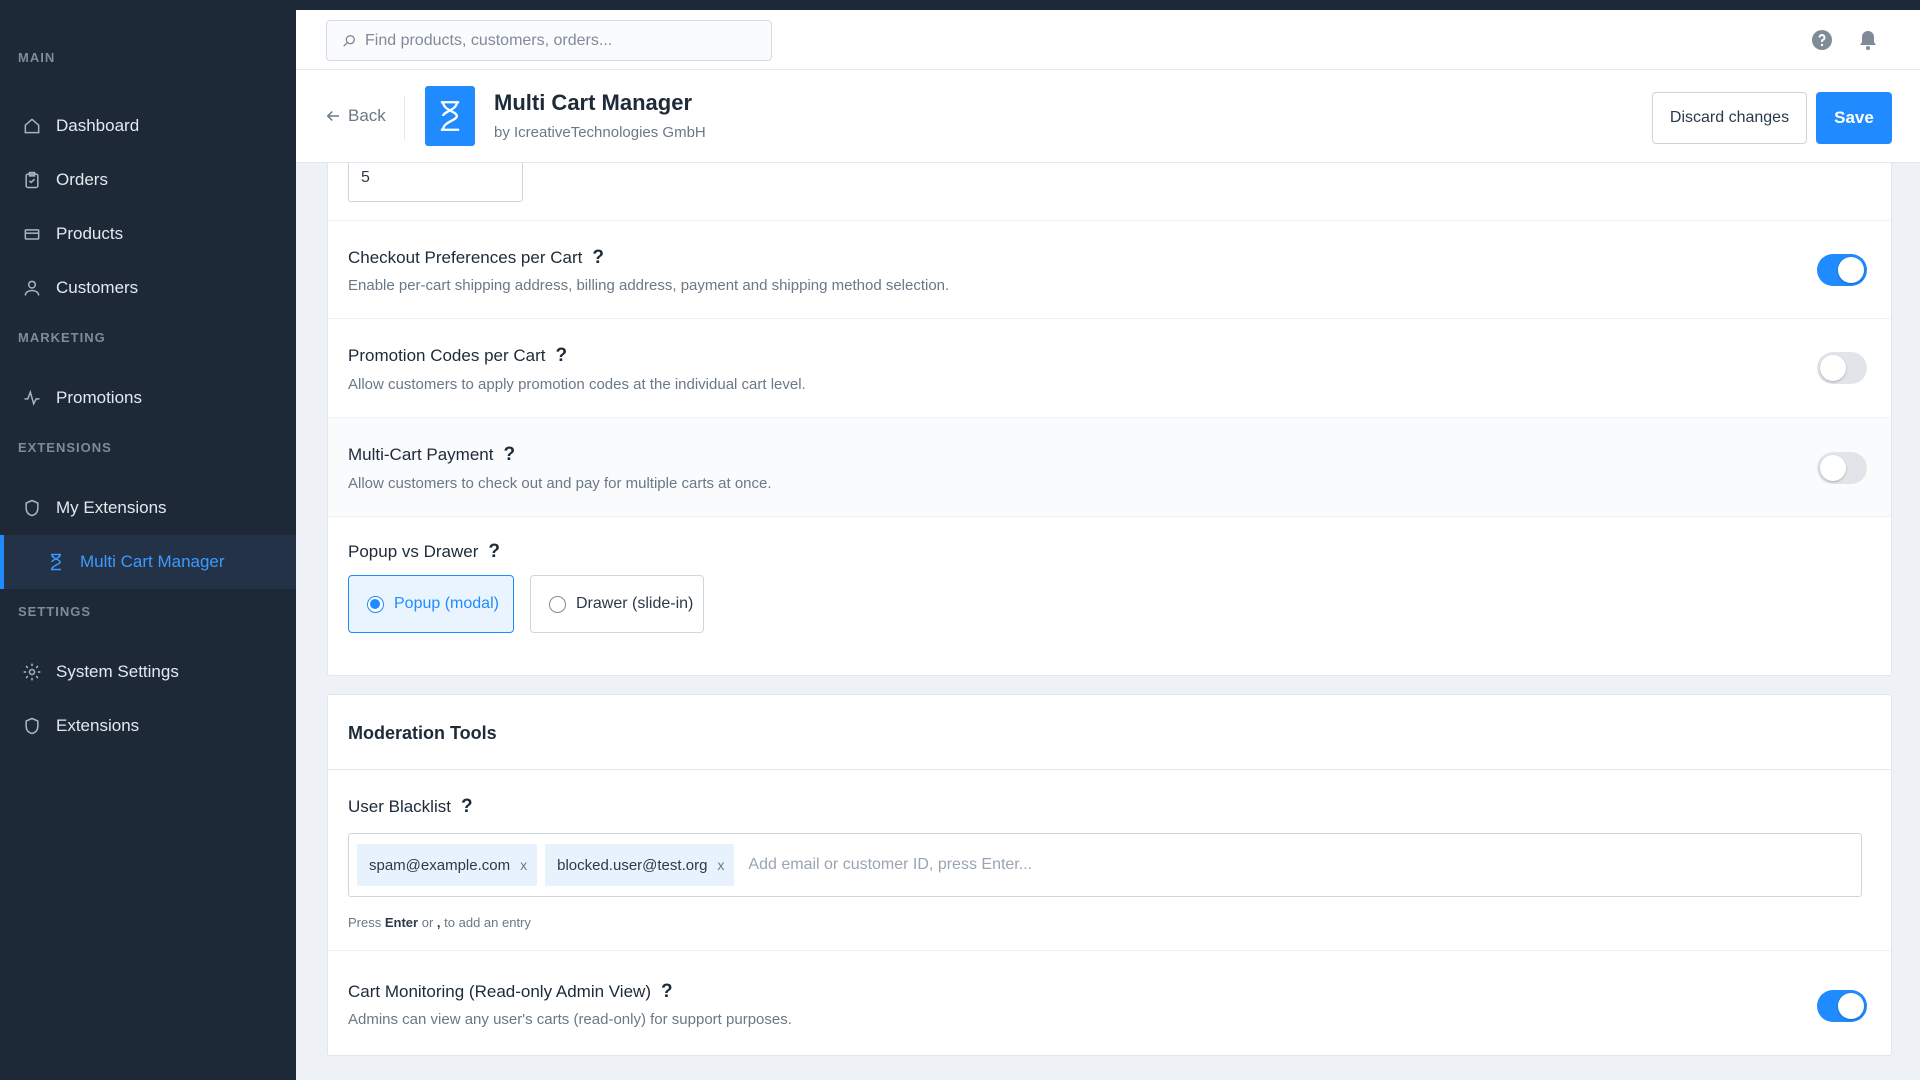 This screenshot has width=1920, height=1080. Describe the element at coordinates (365, 922) in the screenshot. I see `hint-text: Press` at that location.